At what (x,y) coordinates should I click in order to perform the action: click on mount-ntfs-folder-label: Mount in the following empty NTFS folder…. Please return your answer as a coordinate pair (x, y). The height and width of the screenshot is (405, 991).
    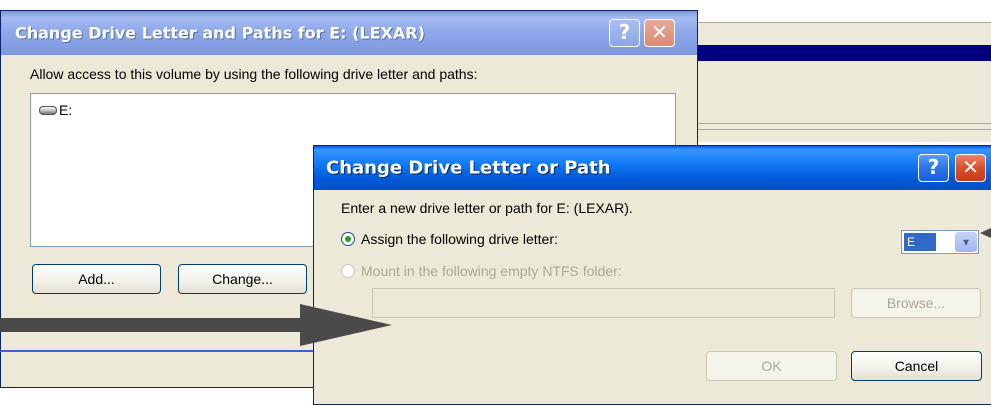
    Looking at the image, I should click on (491, 271).